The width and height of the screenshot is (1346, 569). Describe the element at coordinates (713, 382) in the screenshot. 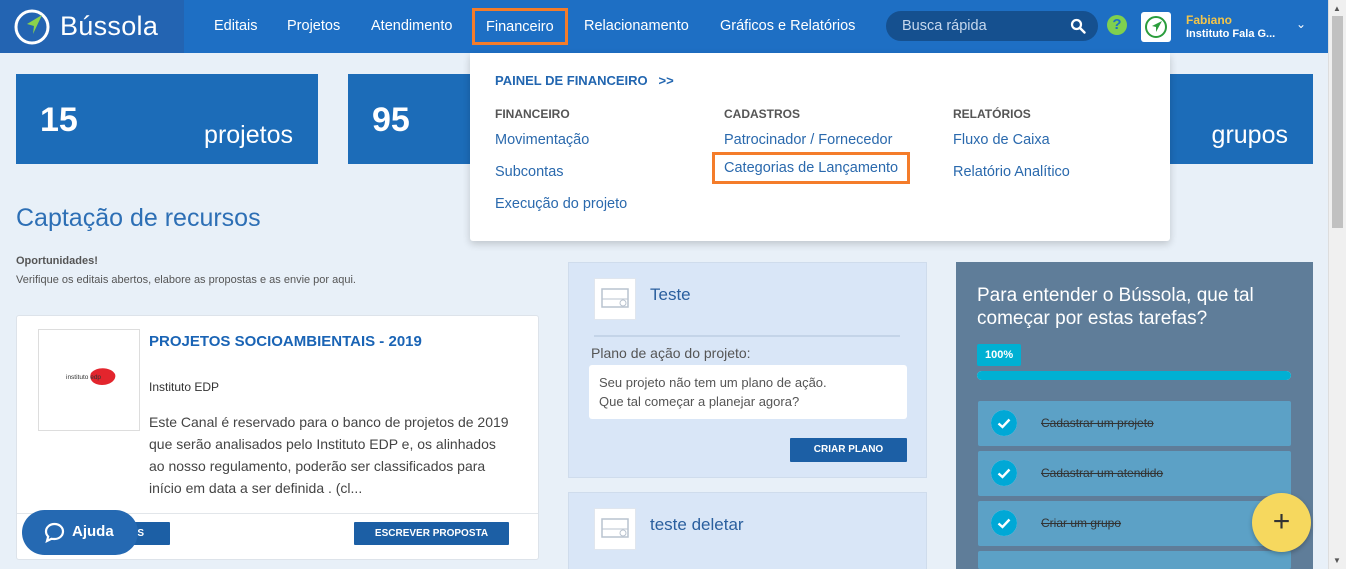

I see `plan-message-line: Seu projeto não tem um plano de ação.` at that location.